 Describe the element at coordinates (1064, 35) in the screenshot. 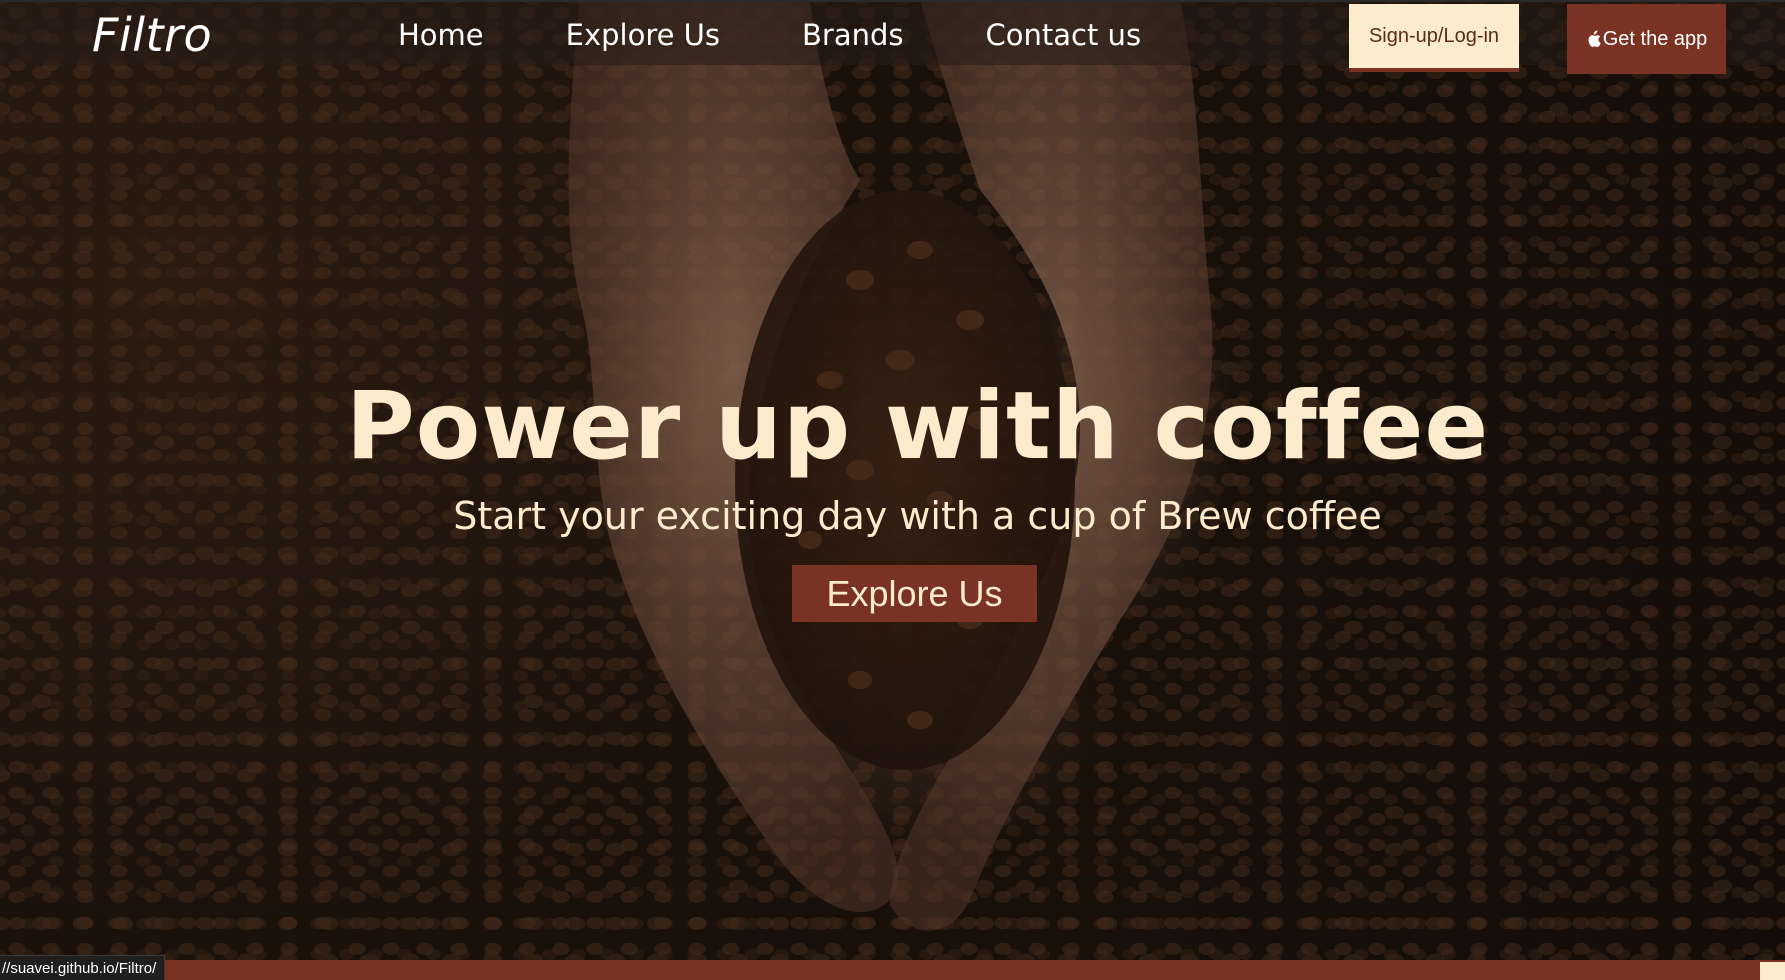

I see `nav-item-contact-us: Contact us` at that location.